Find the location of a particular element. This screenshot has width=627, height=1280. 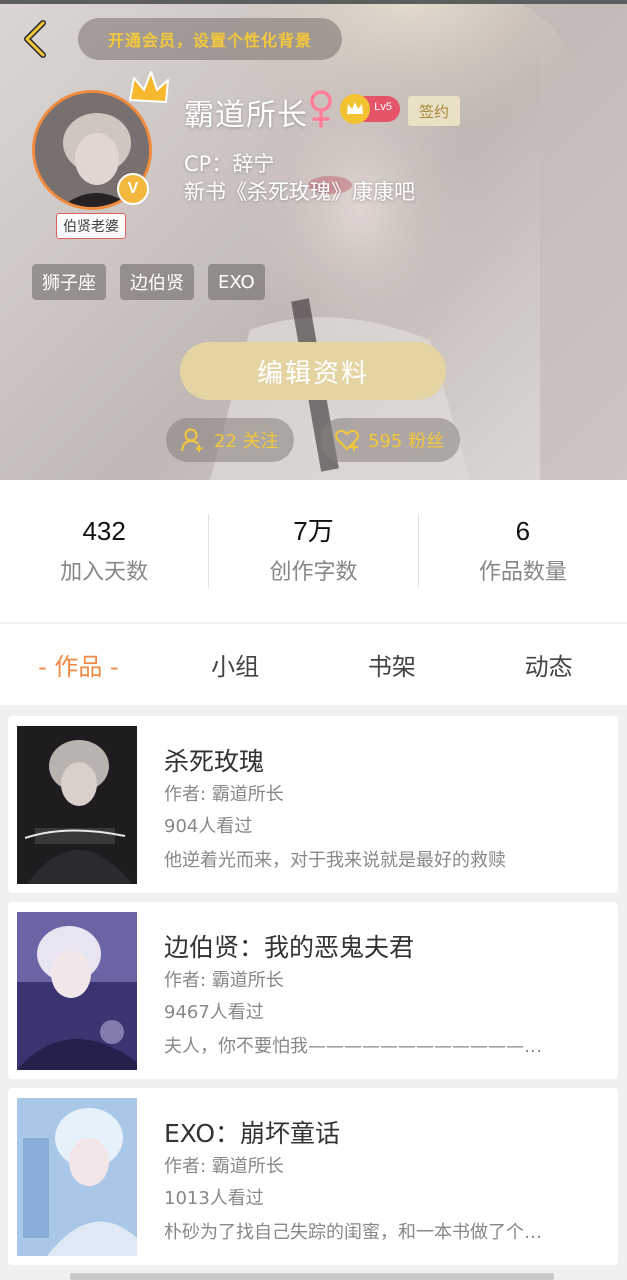

work-description: 他逆着光而来，对于我来说就是最好的救赎 is located at coordinates (335, 860).